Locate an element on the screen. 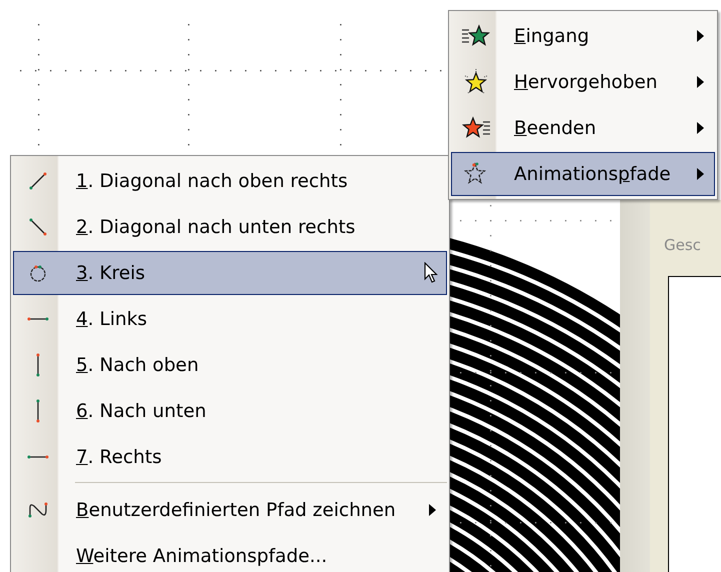 The width and height of the screenshot is (721, 572). menu-item: Beenden is located at coordinates (583, 128).